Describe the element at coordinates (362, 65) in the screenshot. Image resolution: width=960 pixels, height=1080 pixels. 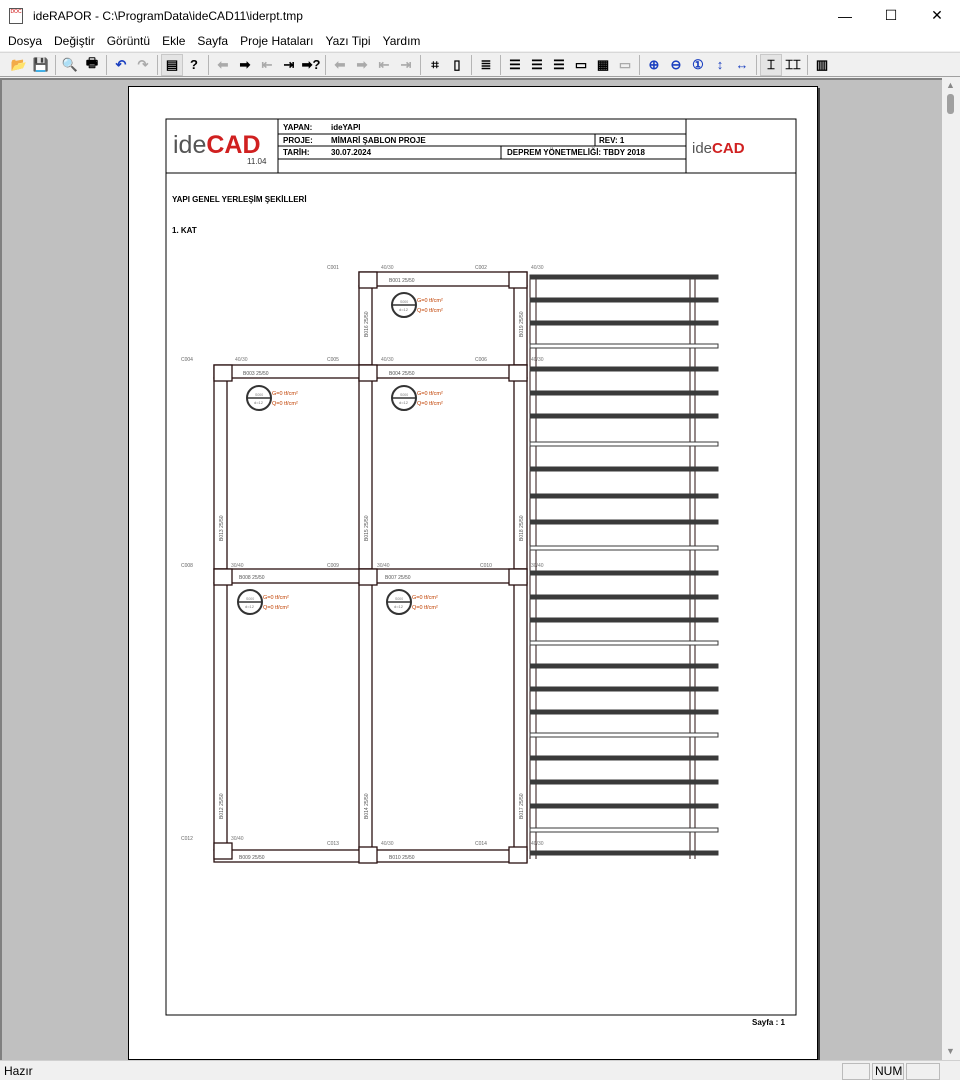
I see `next-error-icon: ➡` at that location.